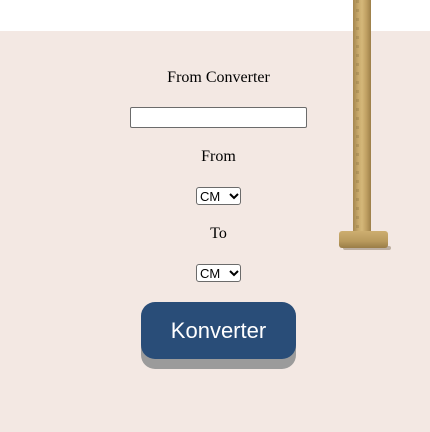 This screenshot has width=430, height=432. I want to click on to-unit-select: CM, so click(218, 273).